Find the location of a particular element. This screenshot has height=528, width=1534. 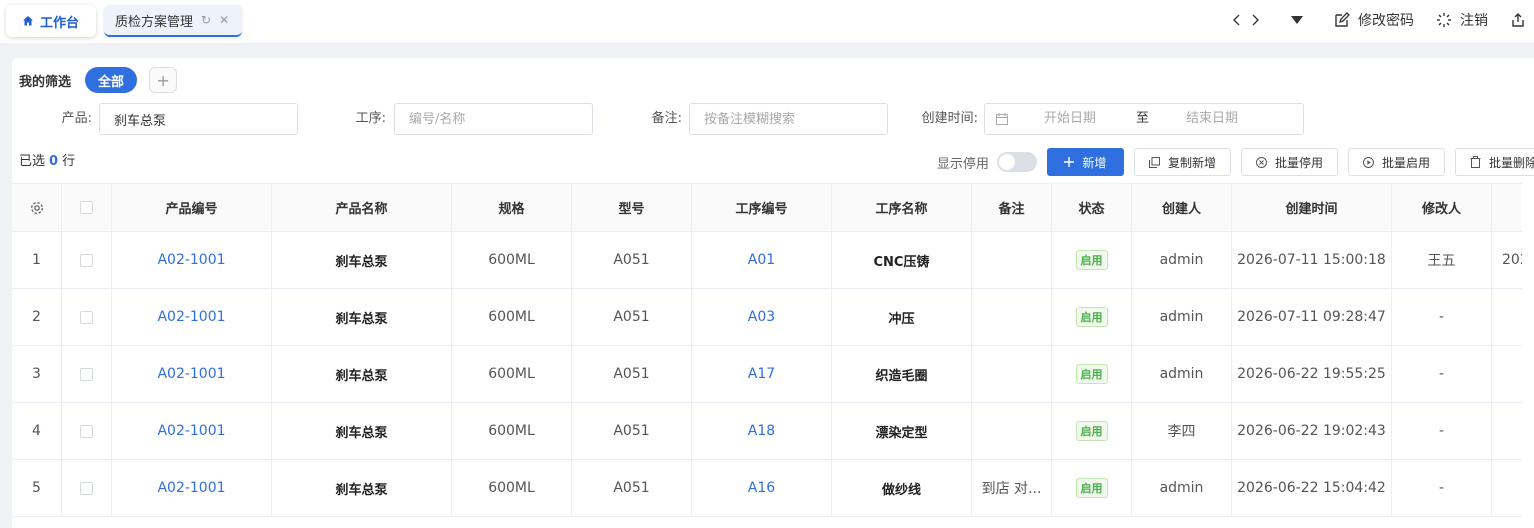

copy-add-label: 复制新增 is located at coordinates (1191, 162).